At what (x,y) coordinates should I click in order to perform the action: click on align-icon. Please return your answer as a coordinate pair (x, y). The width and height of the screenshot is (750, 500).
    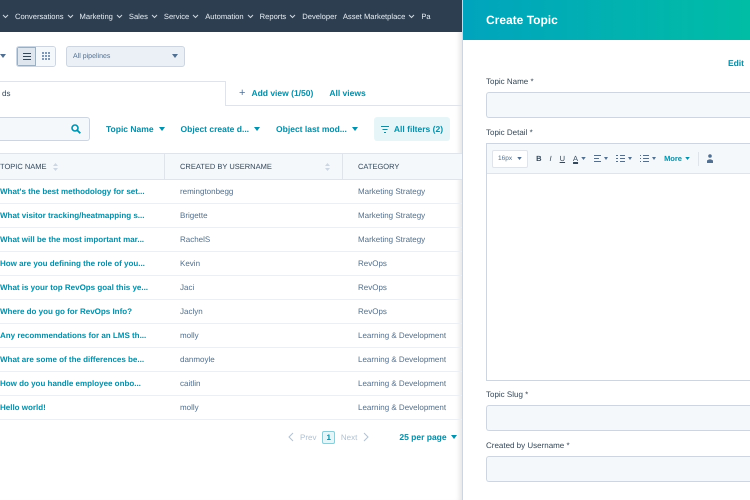
    Looking at the image, I should click on (601, 158).